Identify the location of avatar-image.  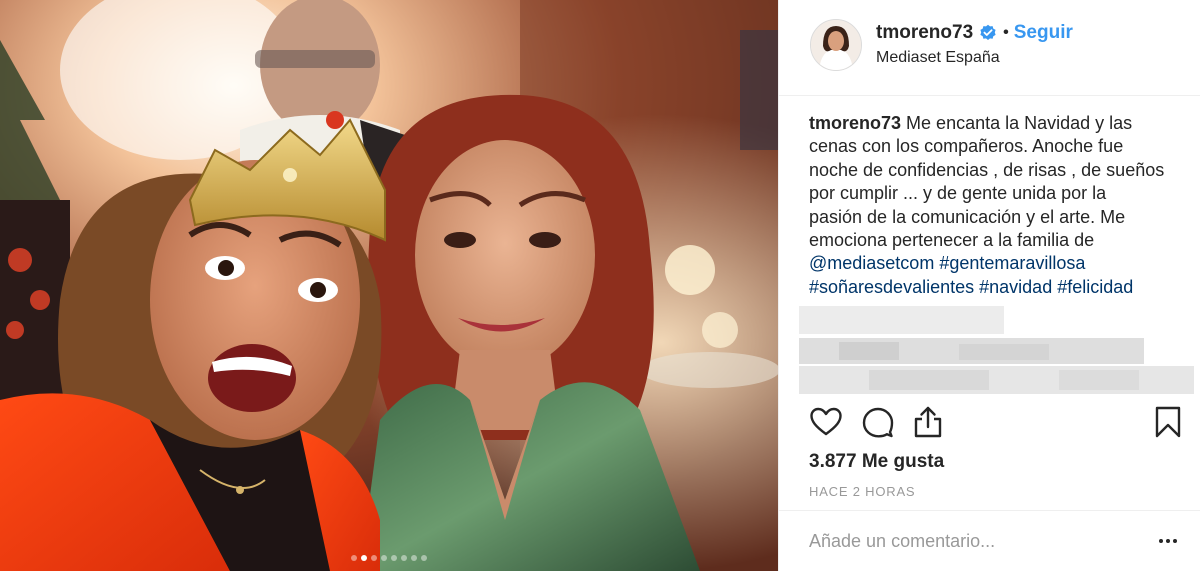
(836, 45).